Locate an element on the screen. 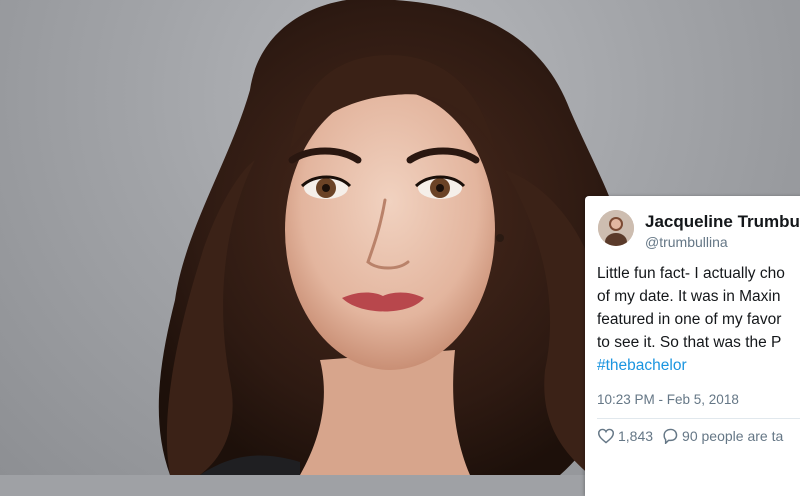 The width and height of the screenshot is (800, 496). like-button: 1,843 is located at coordinates (625, 436).